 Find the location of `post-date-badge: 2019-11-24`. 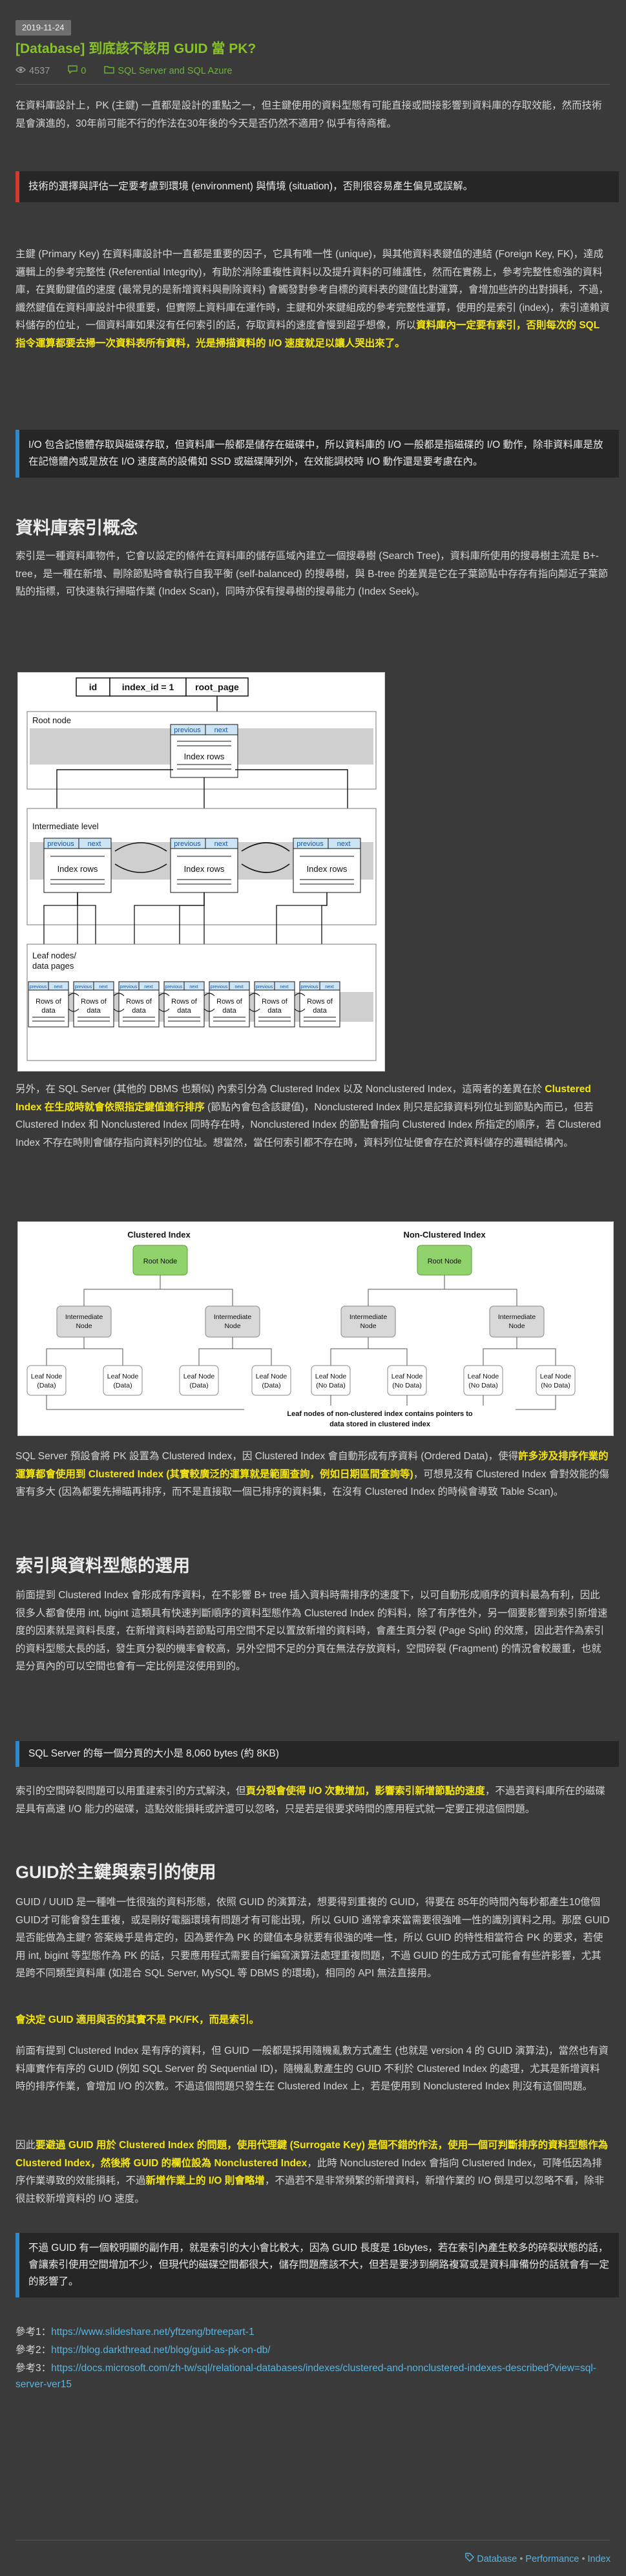

post-date-badge: 2019-11-24 is located at coordinates (43, 28).